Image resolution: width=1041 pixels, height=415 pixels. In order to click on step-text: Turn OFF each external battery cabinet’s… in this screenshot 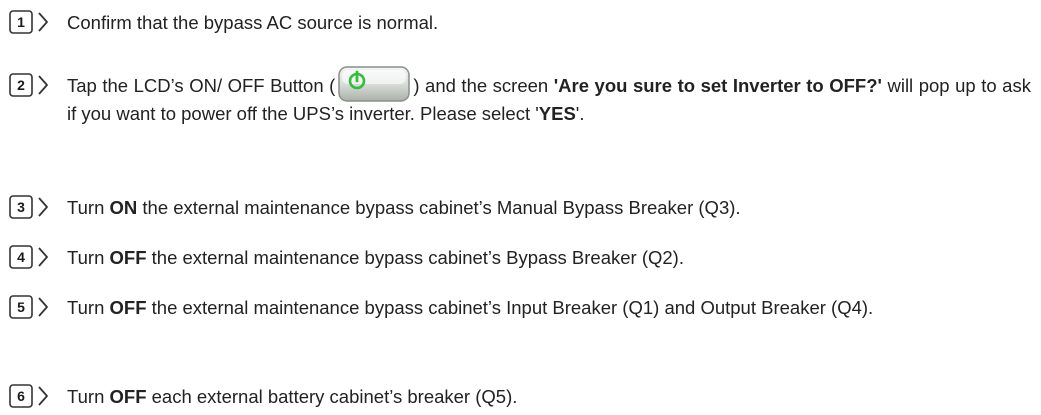, I will do `click(549, 397)`.